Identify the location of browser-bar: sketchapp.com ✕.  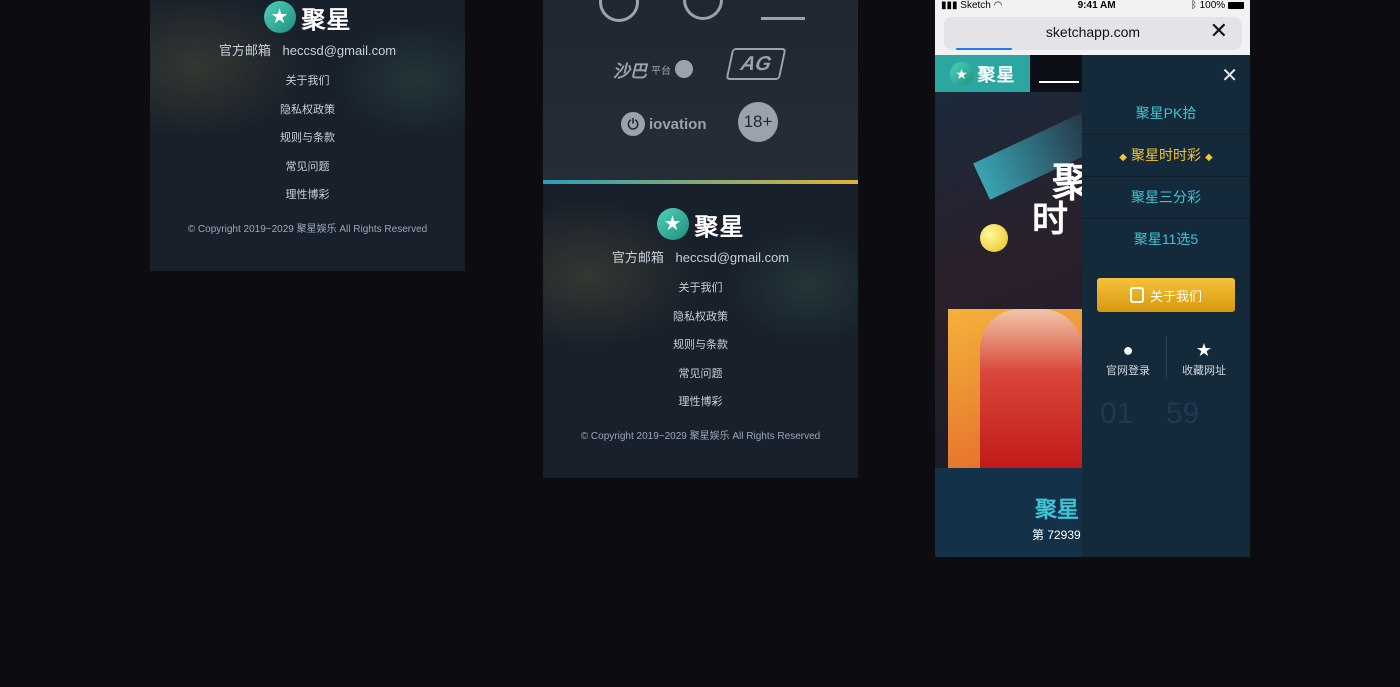
(1092, 33).